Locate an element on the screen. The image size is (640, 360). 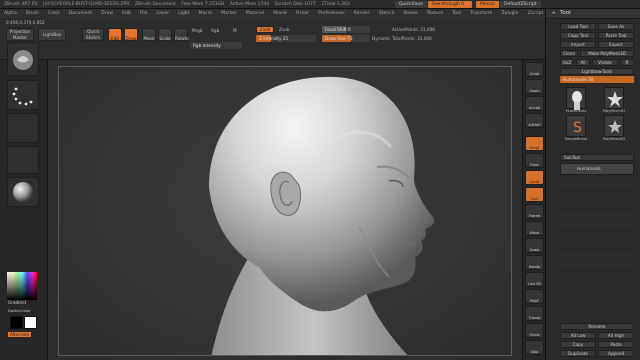
menu-stencil: Stencil is located at coordinates (386, 13).